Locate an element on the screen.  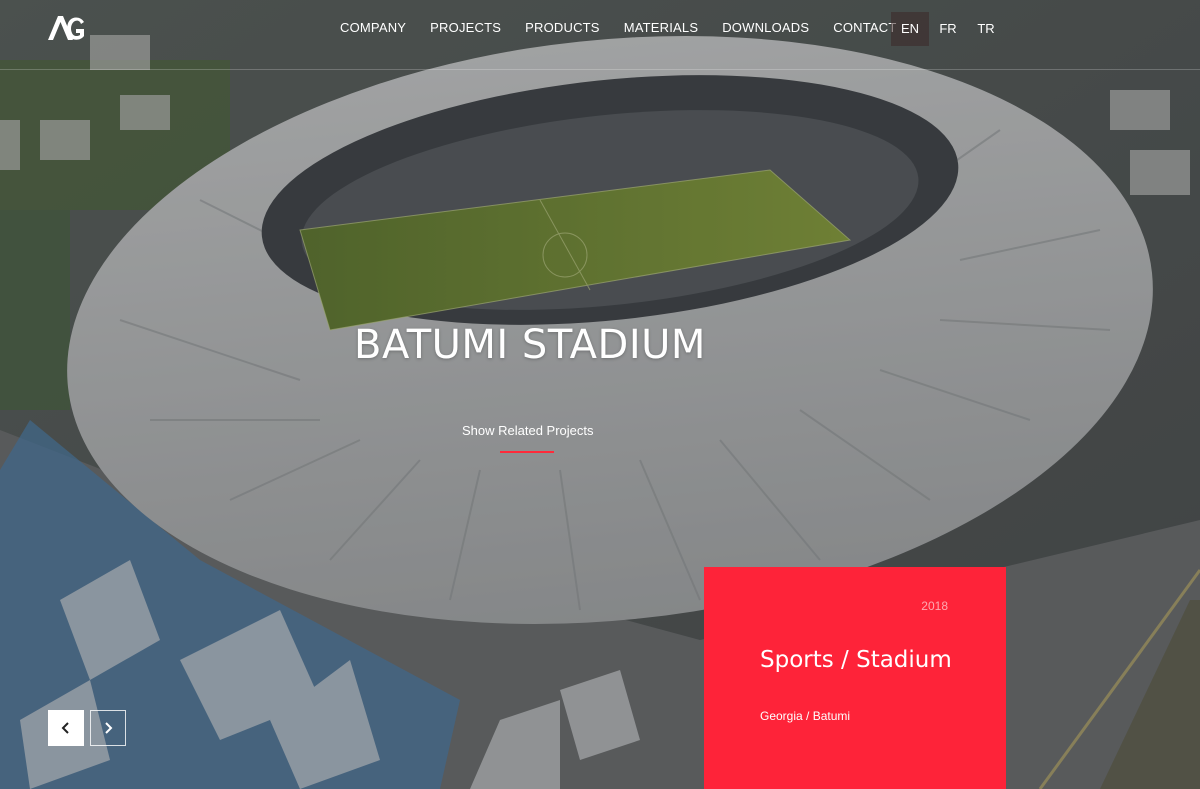
slider-next-button is located at coordinates (108, 728).